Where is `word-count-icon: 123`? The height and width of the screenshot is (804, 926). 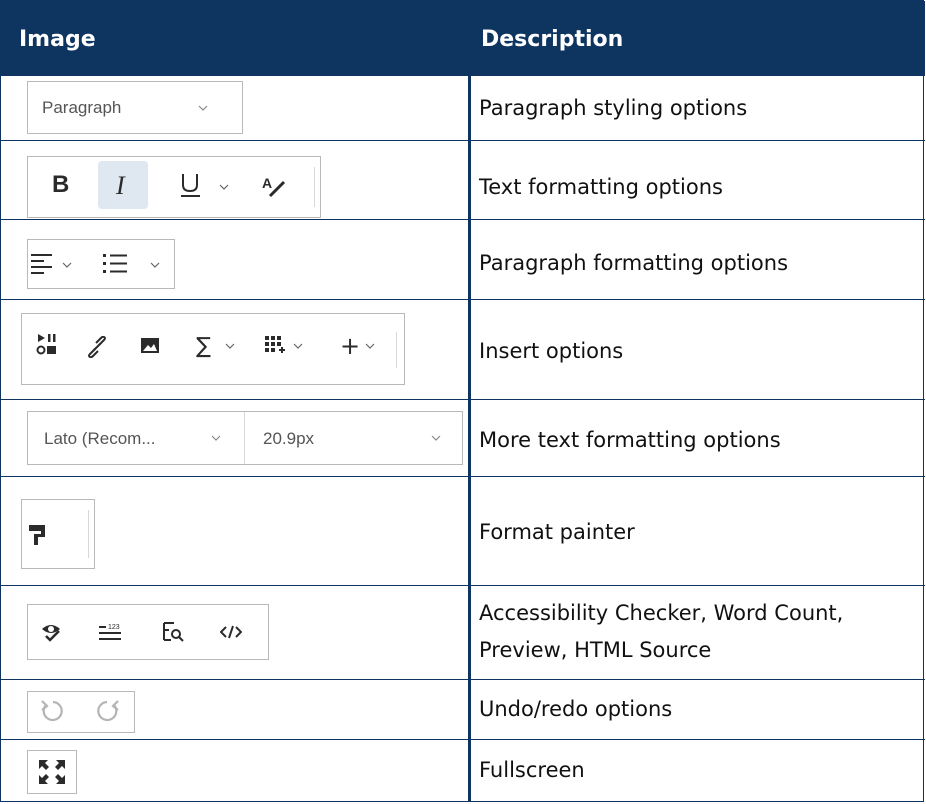
word-count-icon: 123 is located at coordinates (110, 632).